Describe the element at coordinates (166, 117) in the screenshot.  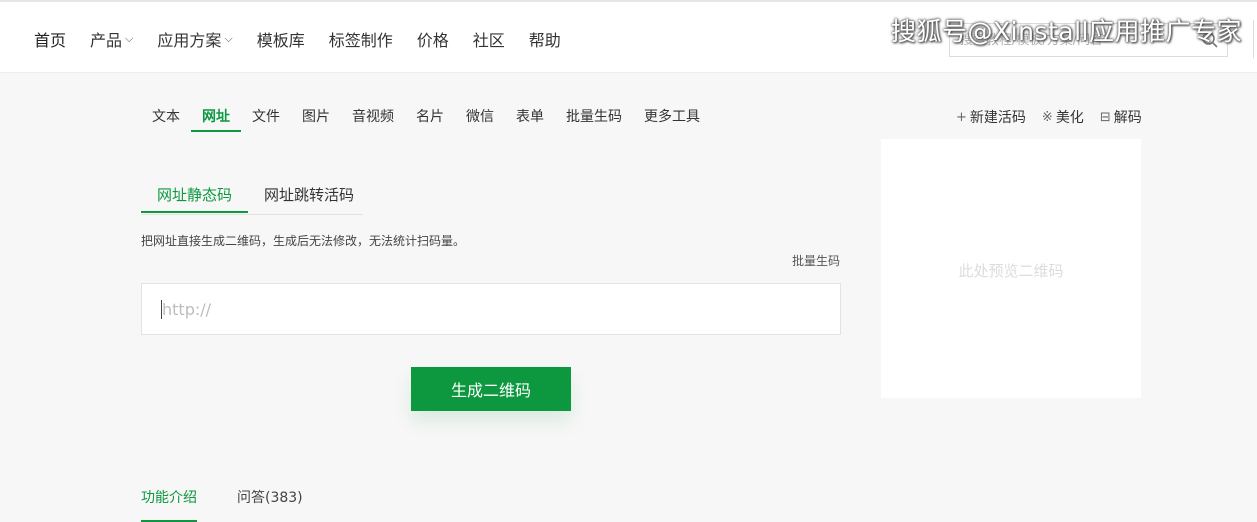
I see `tool-tab-text: 文本` at that location.